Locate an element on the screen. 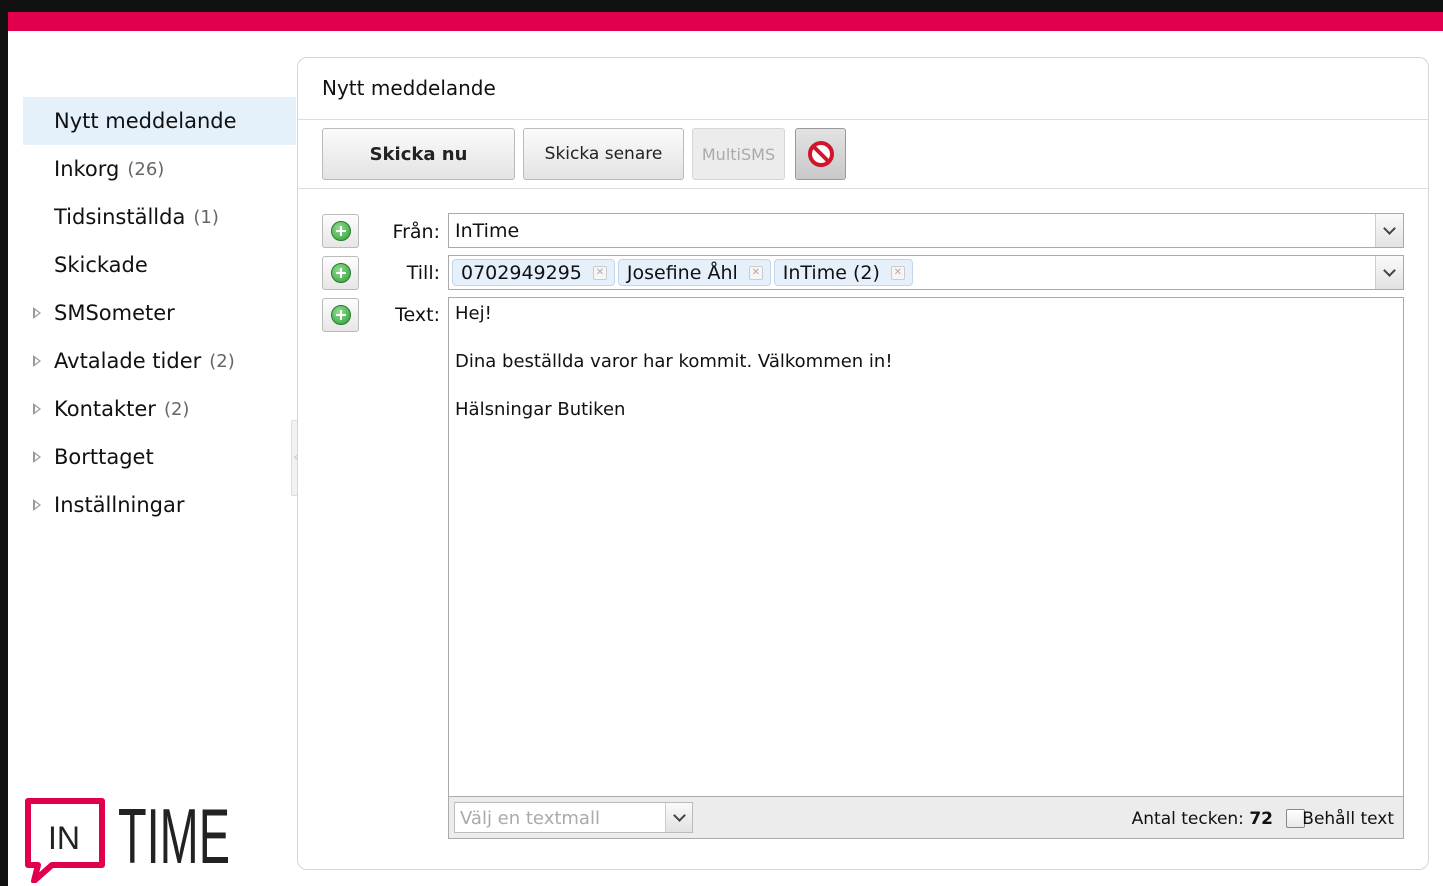  logo-text-in: IN is located at coordinates (64, 838).